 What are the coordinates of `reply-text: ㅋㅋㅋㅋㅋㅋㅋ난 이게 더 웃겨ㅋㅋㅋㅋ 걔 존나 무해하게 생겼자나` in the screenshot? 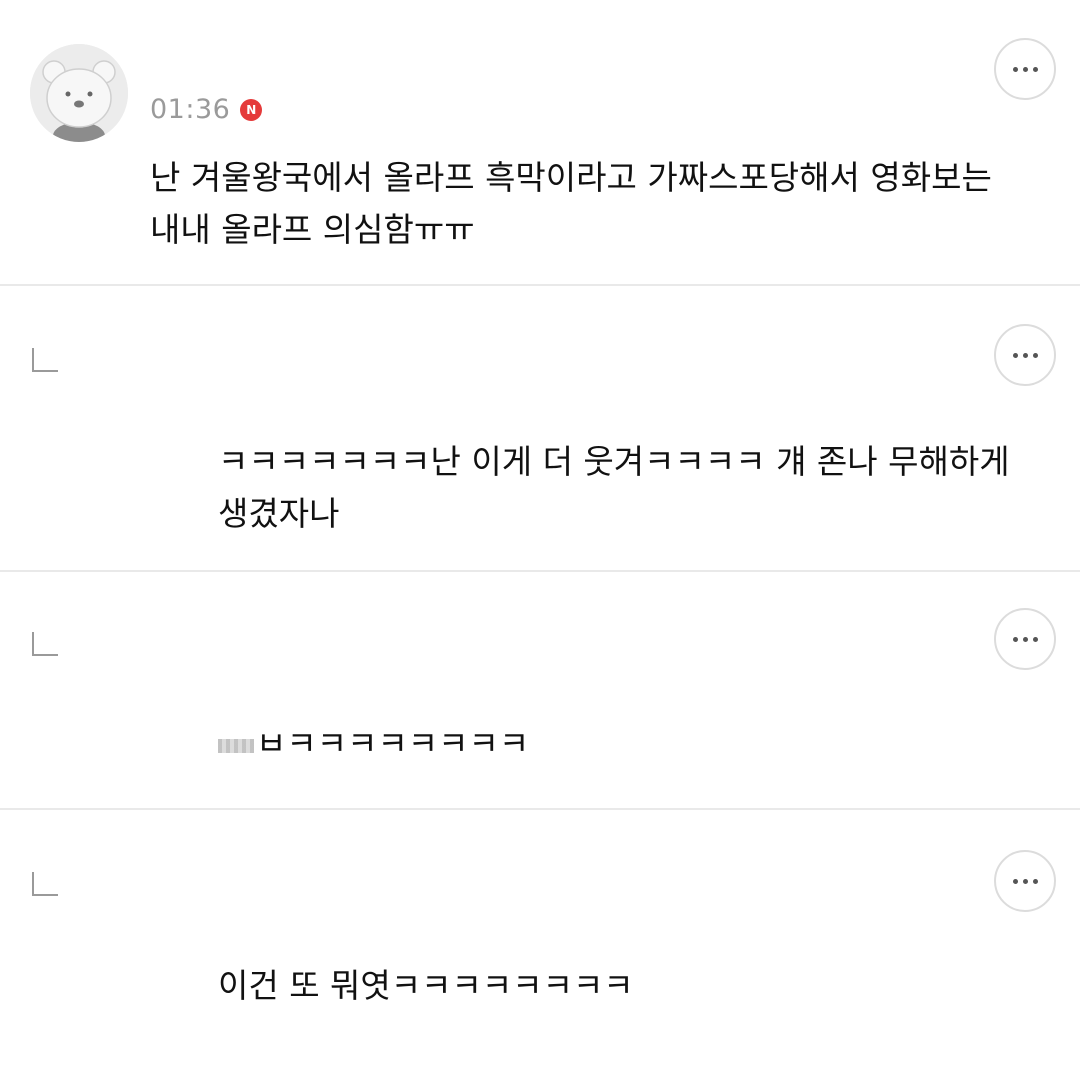 It's located at (614, 487).